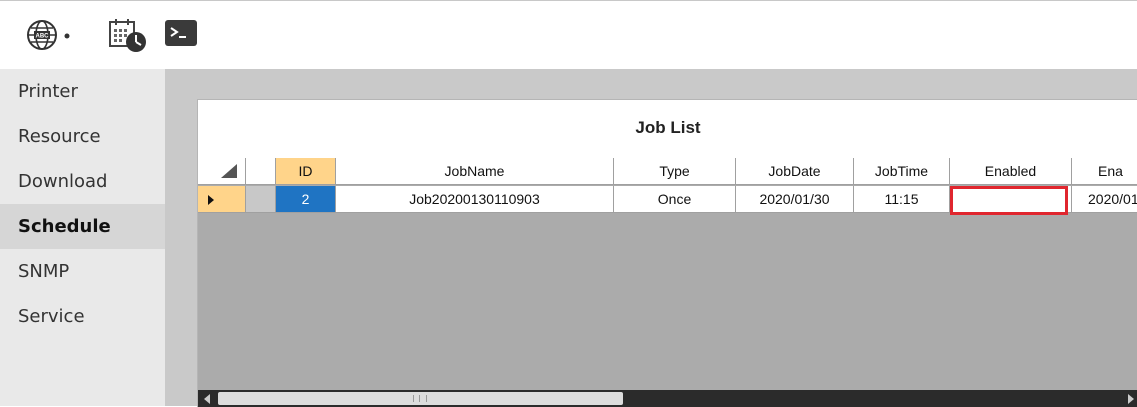  I want to click on select-all-corner, so click(222, 171).